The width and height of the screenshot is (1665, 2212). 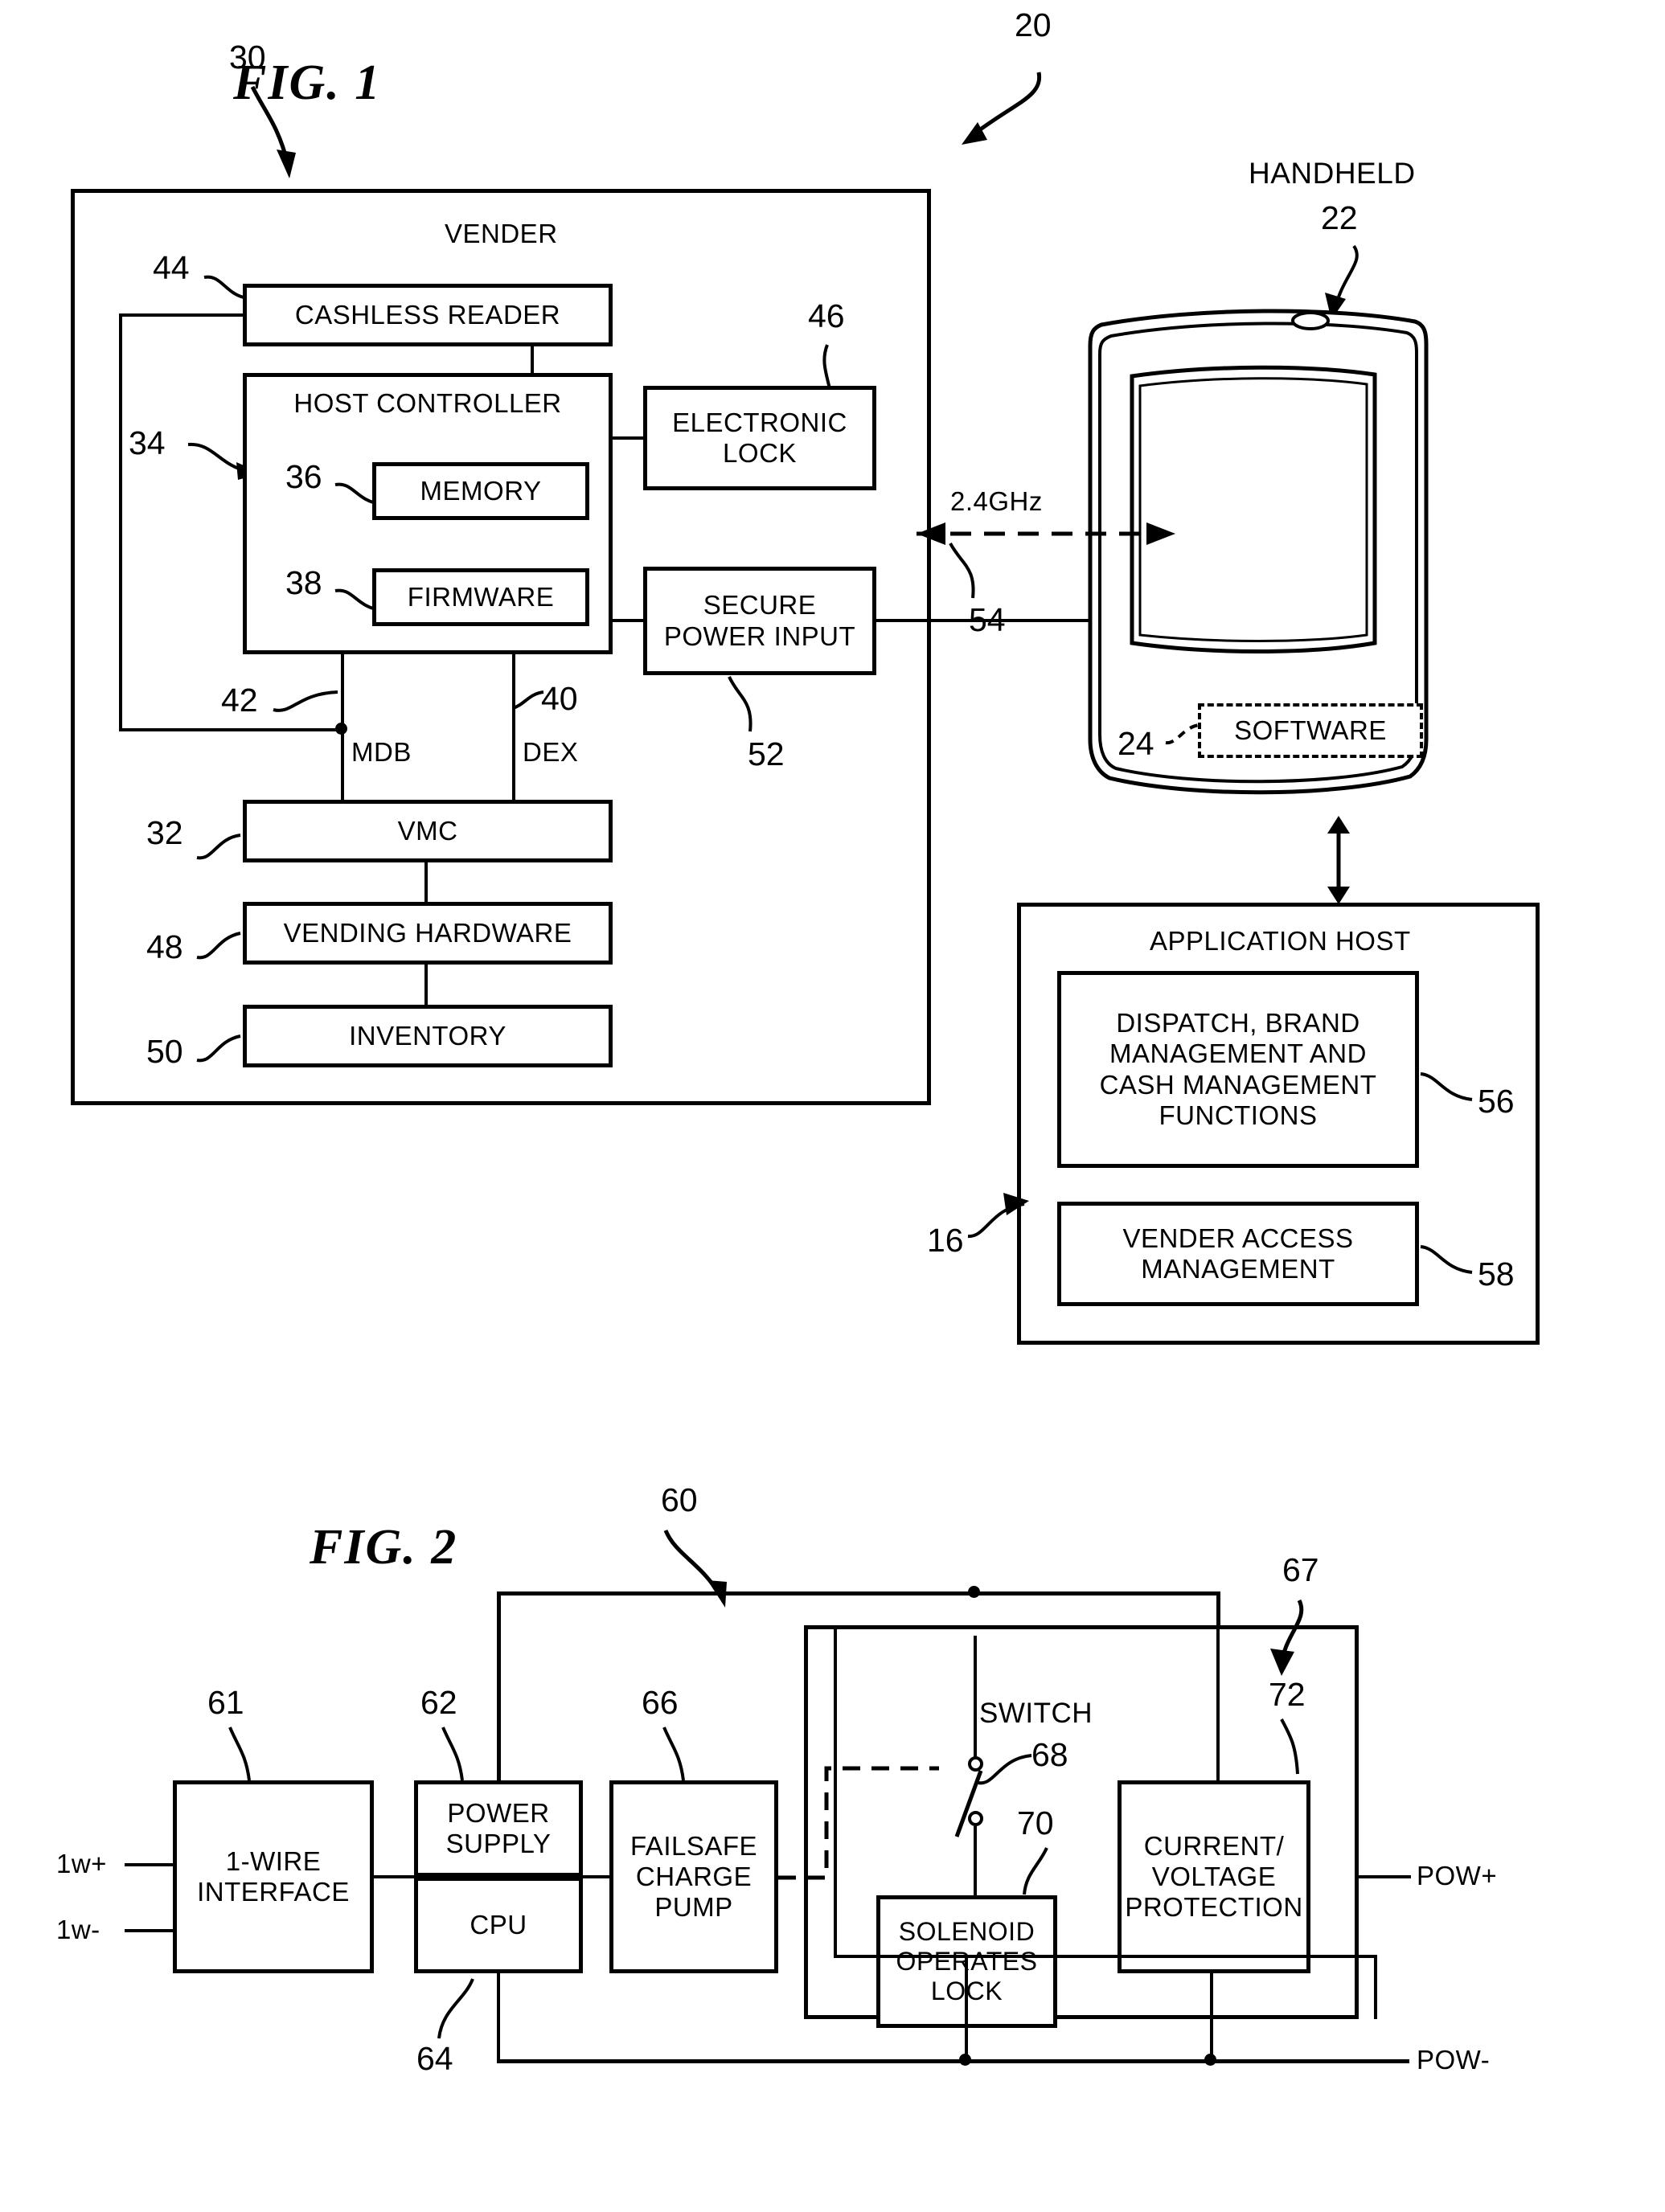 I want to click on host-controller-label: HOST CONTROLLER, so click(x=428, y=403).